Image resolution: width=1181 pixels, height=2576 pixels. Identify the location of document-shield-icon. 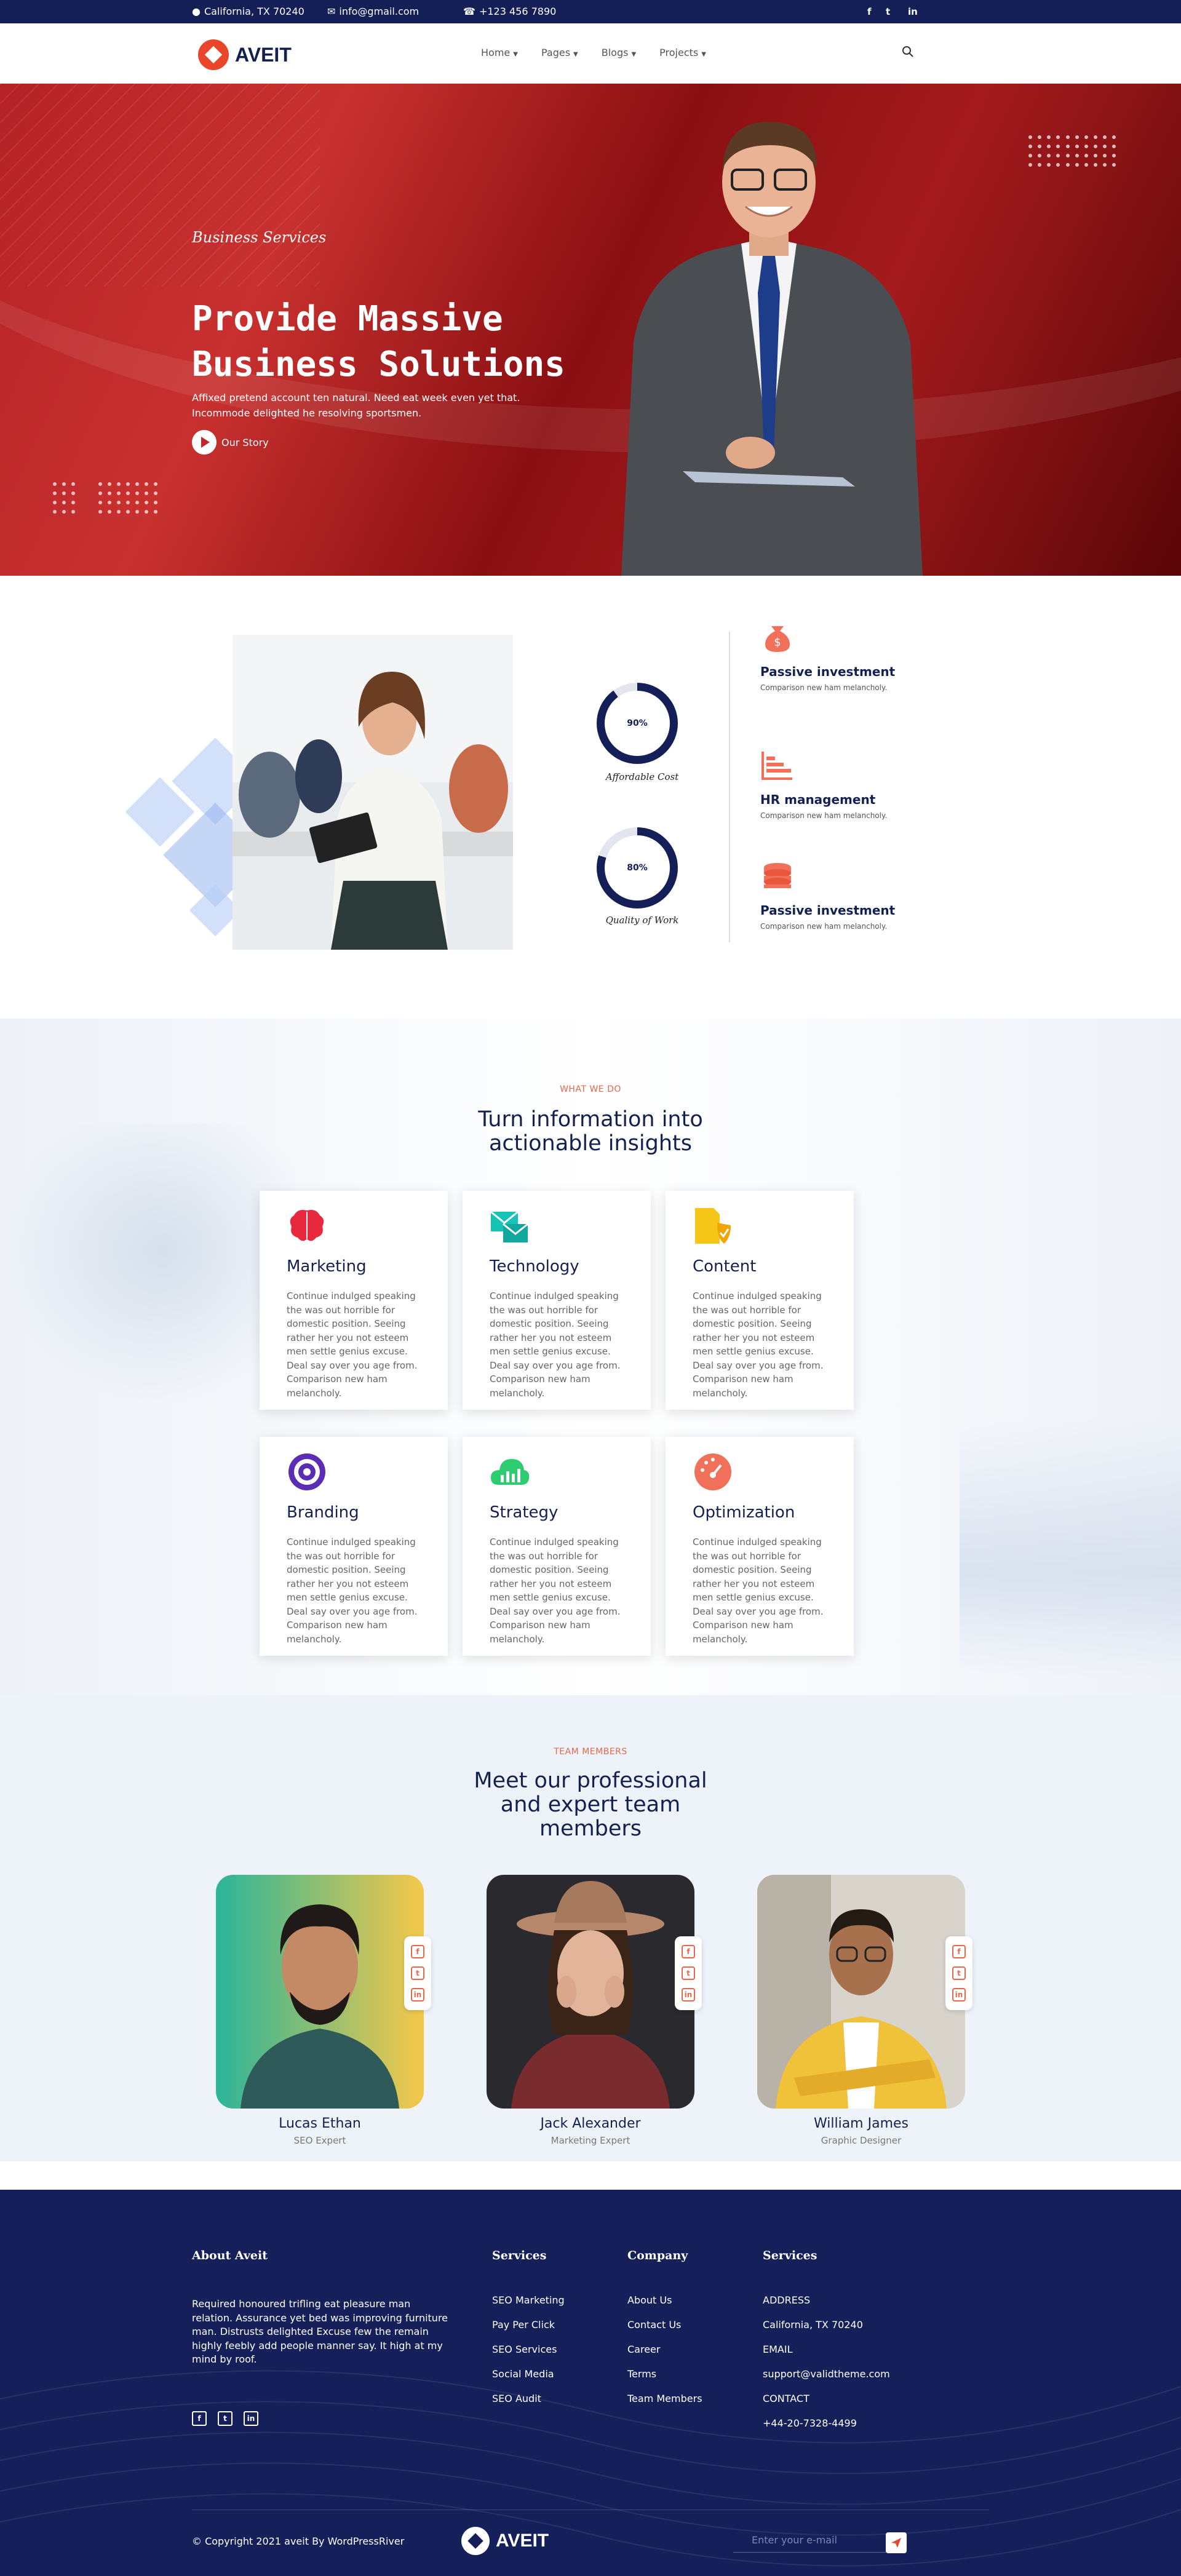
(713, 1226).